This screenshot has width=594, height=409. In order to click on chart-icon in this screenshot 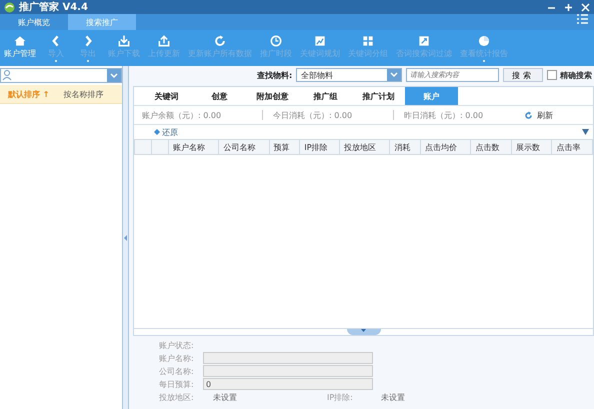, I will do `click(320, 41)`.